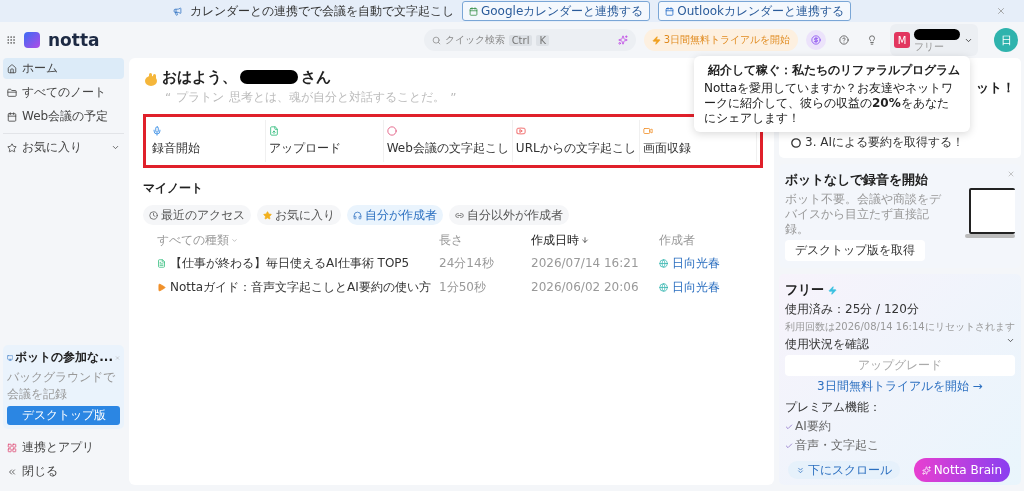 This screenshot has height=491, width=1024. Describe the element at coordinates (900, 327) in the screenshot. I see `reset-text: 利用回数は2026/08/14 16:14にリセットされます` at that location.